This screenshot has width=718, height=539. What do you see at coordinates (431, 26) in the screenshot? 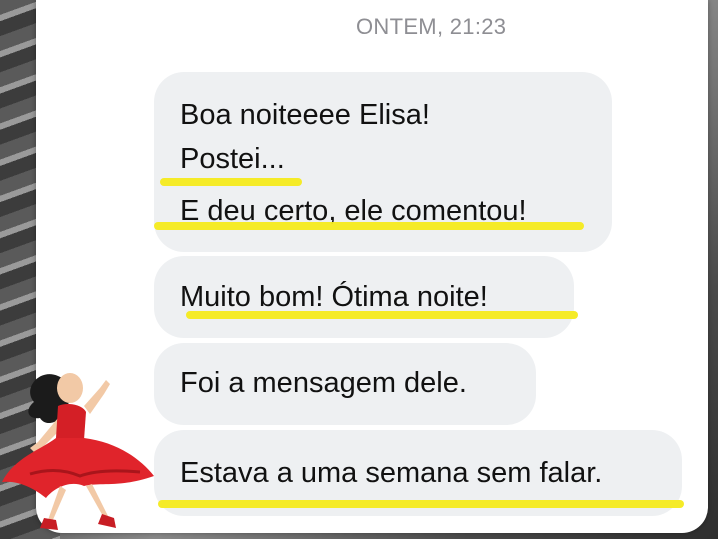
I see `message-timestamp: ONTEM, 21:23` at bounding box center [431, 26].